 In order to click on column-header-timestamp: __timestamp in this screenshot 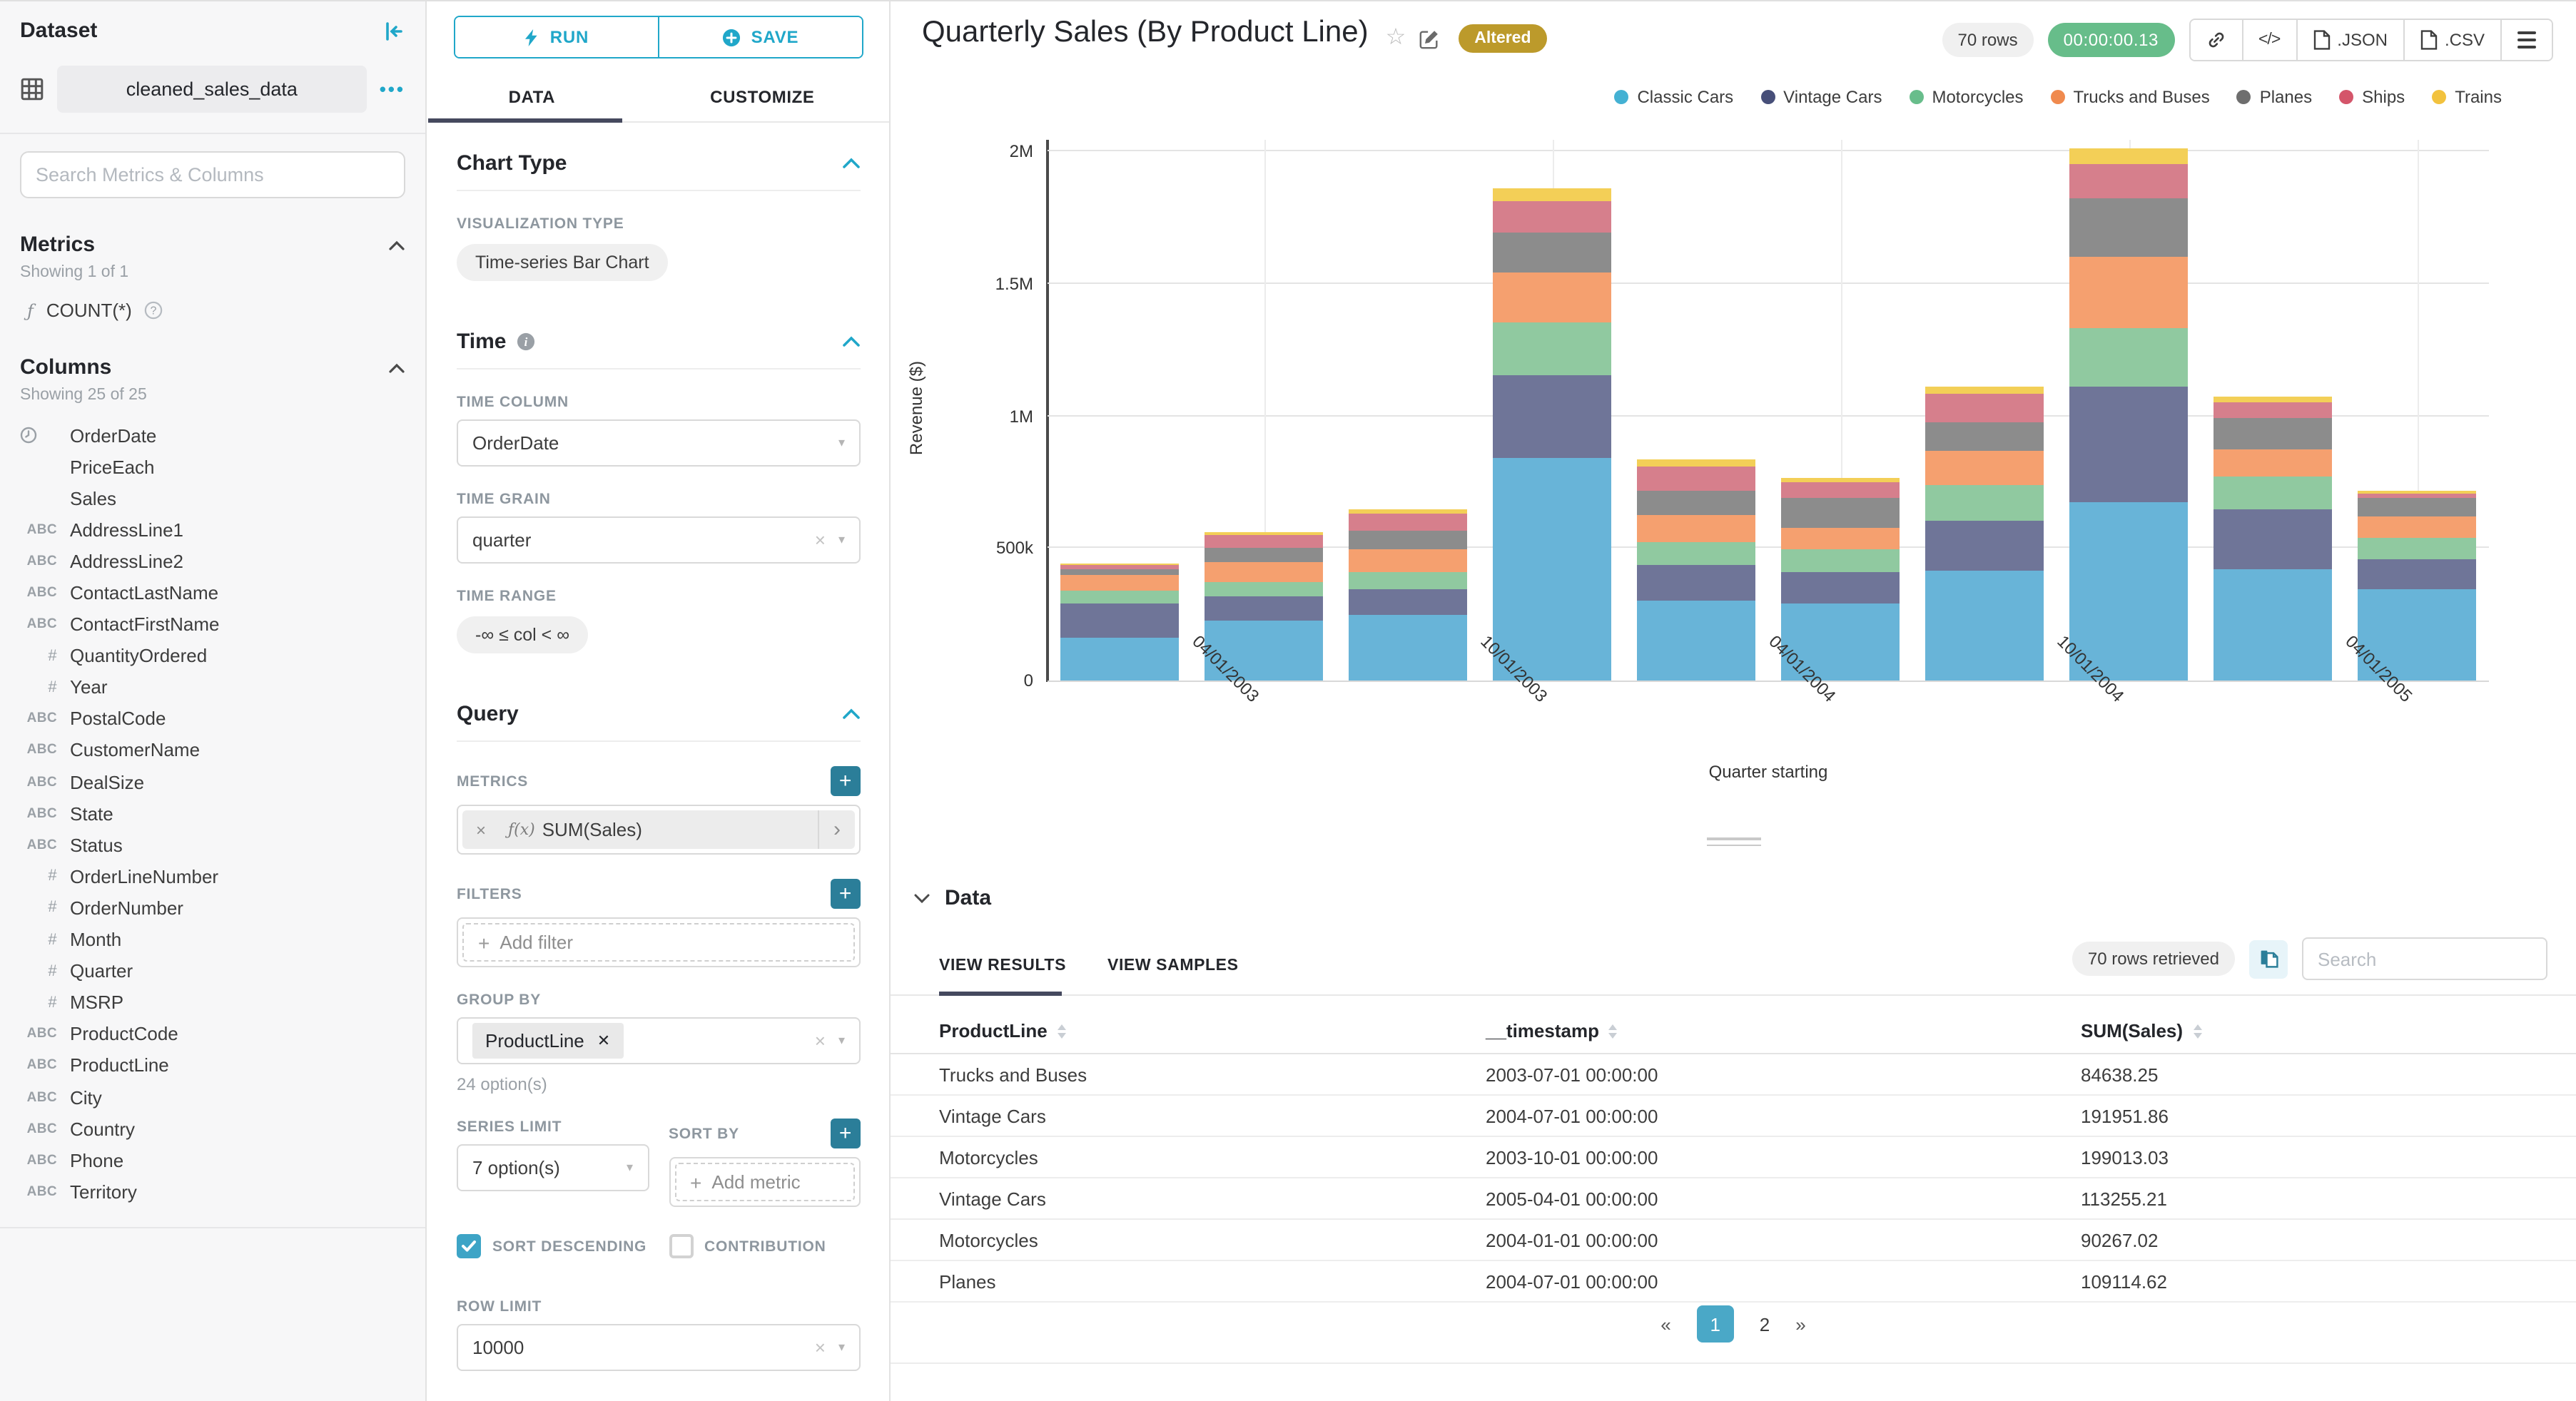, I will do `click(1784, 1030)`.